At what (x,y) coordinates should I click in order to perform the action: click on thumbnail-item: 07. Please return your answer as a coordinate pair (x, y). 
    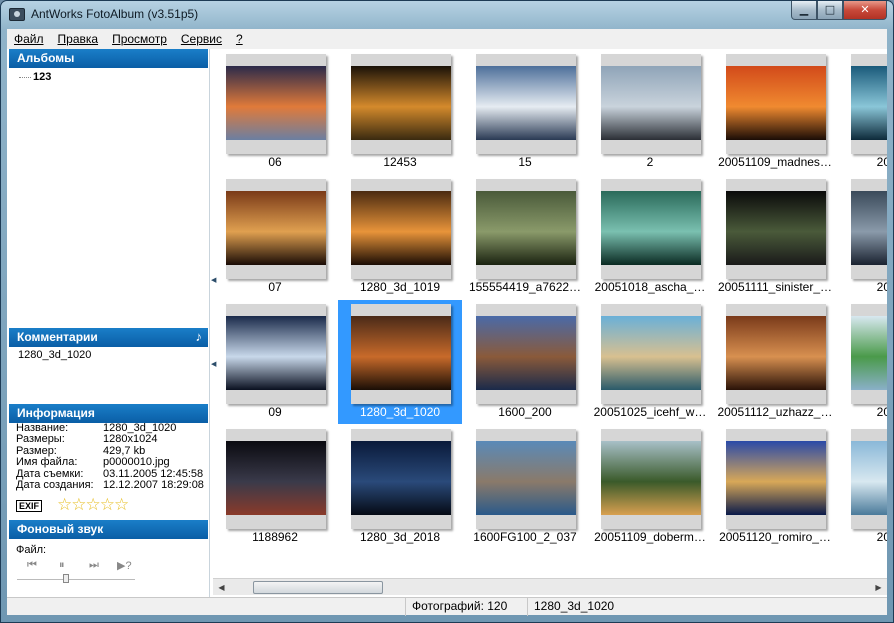
    Looking at the image, I should click on (275, 237).